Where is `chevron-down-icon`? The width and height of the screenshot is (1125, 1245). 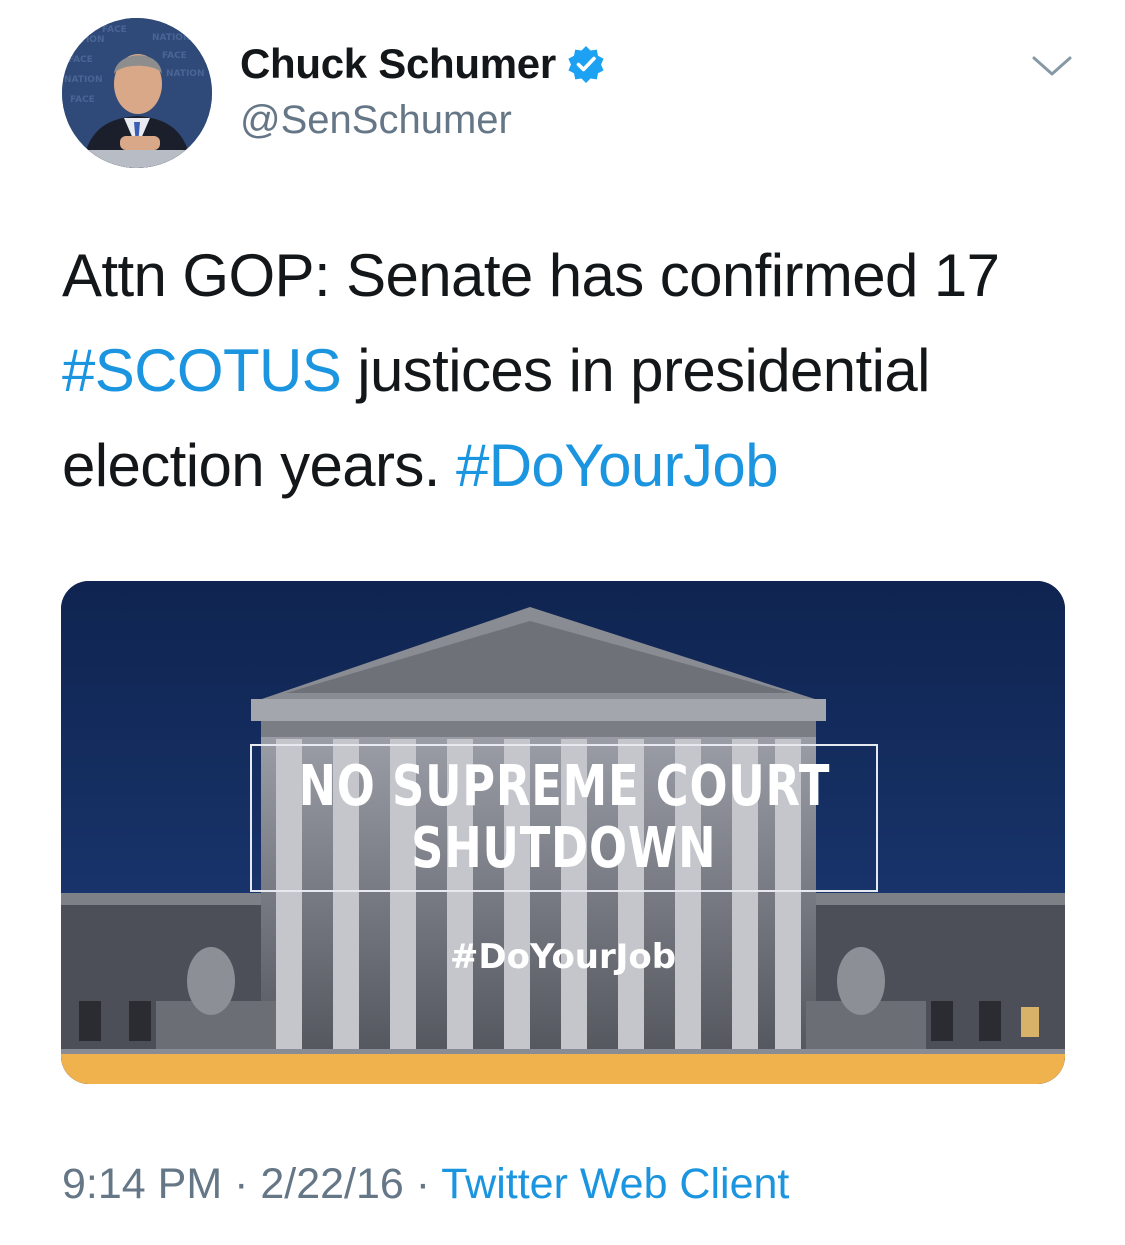 chevron-down-icon is located at coordinates (1052, 66).